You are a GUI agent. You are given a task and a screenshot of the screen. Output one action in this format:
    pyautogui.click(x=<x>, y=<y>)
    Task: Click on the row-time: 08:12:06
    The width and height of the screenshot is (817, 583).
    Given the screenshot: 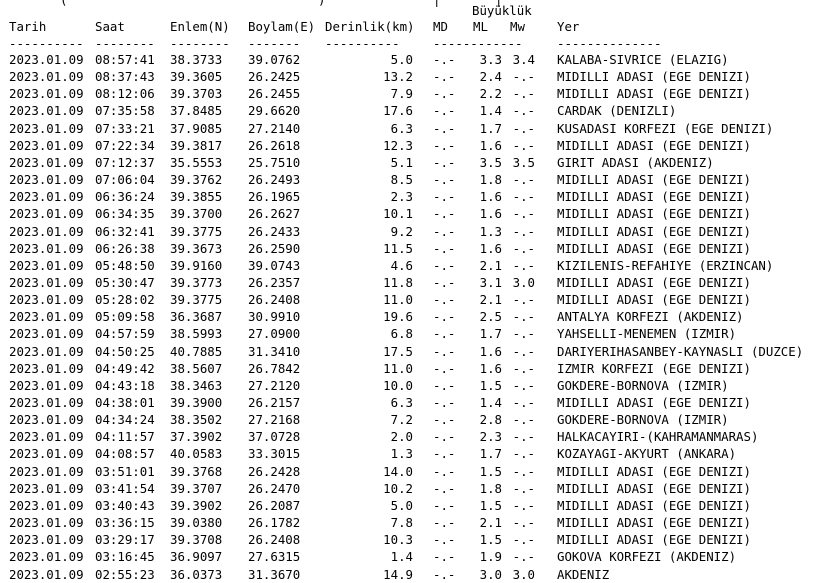 What is the action you would take?
    pyautogui.click(x=125, y=94)
    